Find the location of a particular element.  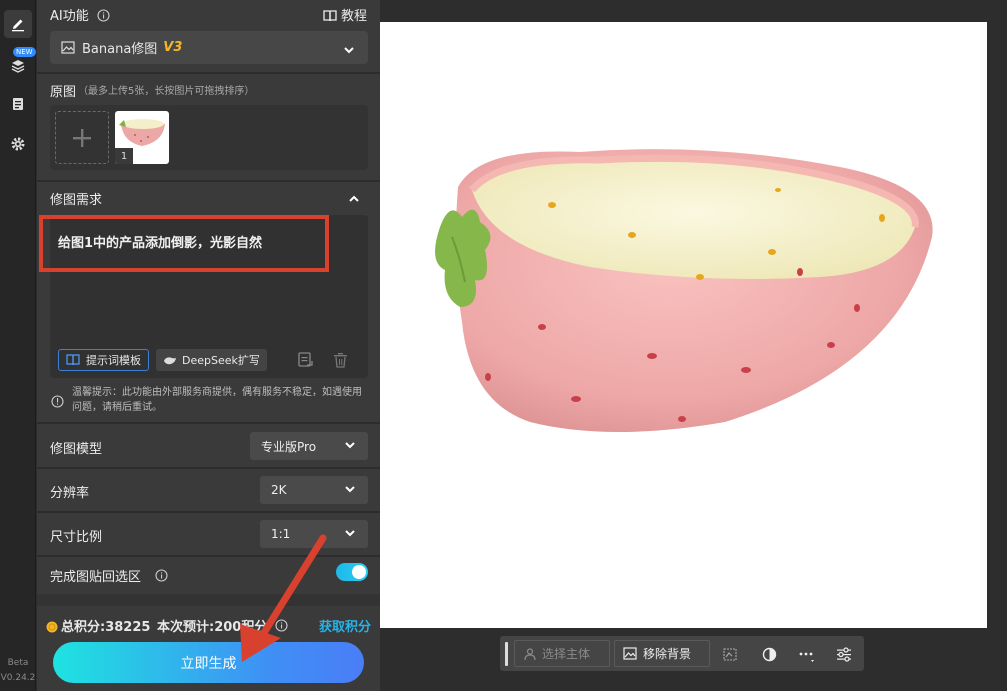

book-icon is located at coordinates (330, 16).